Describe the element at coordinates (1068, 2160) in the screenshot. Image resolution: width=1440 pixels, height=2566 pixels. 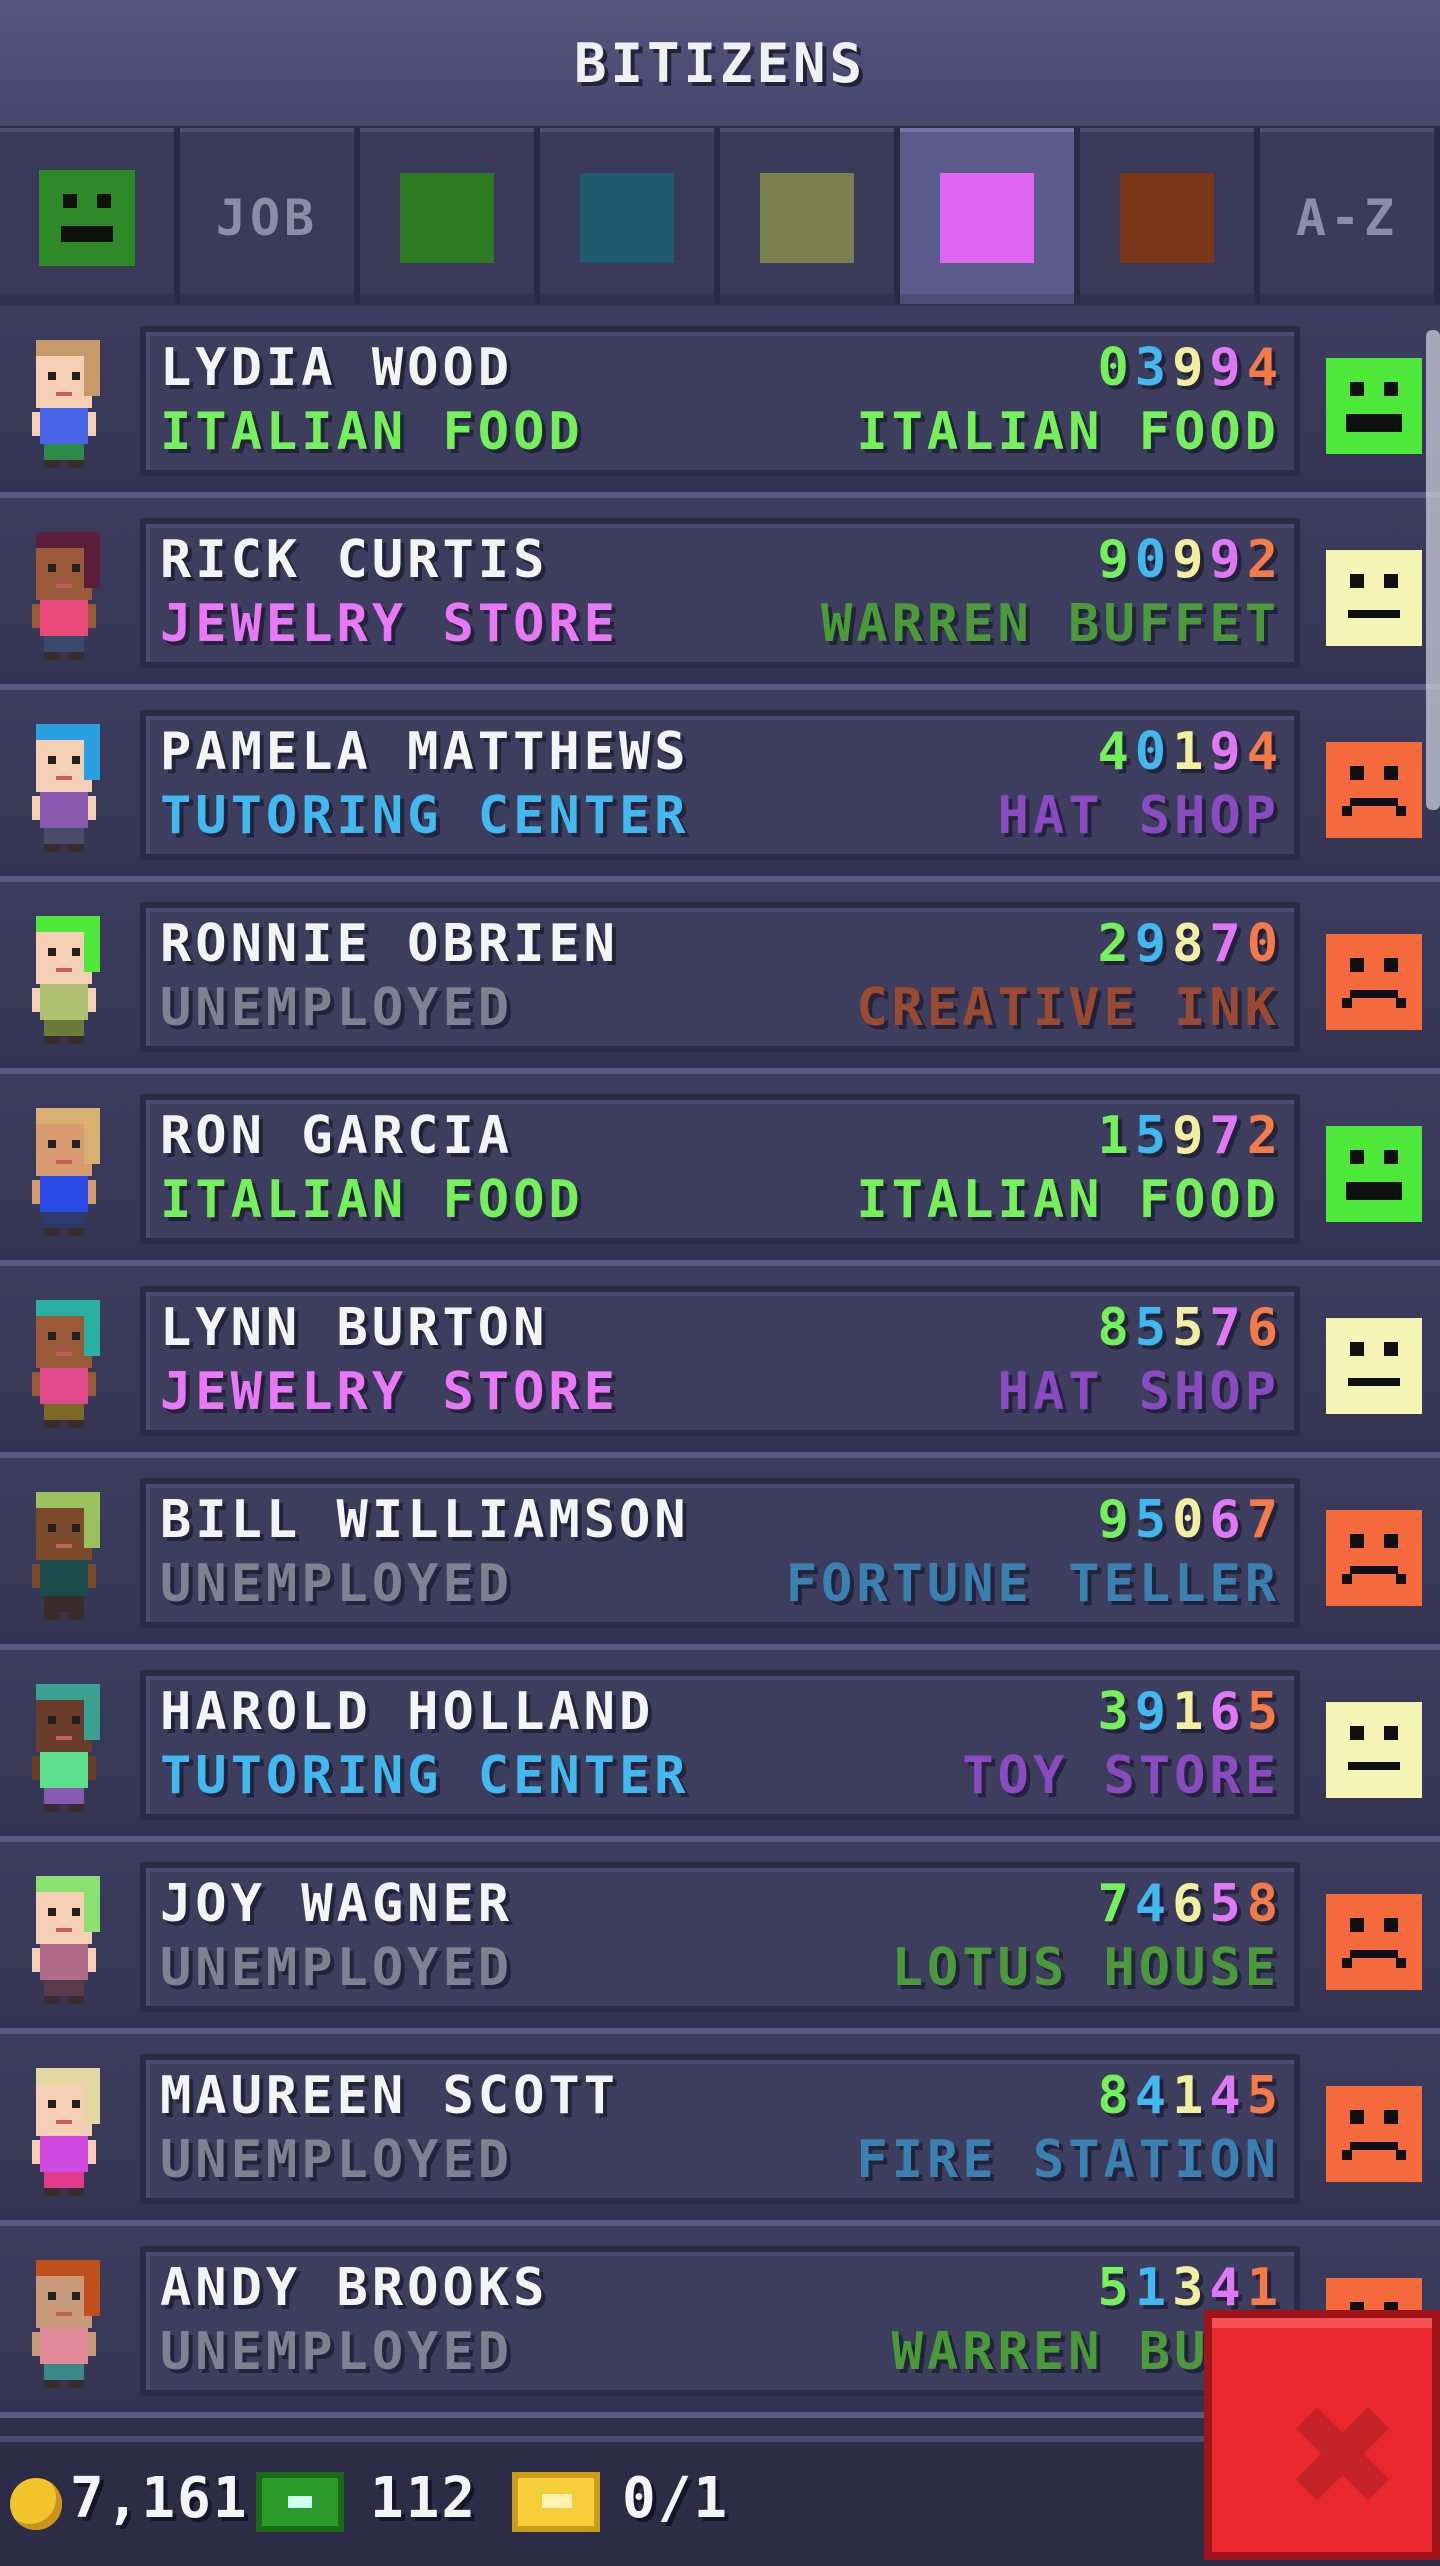
I see `dream-job: FIRE STATION` at that location.